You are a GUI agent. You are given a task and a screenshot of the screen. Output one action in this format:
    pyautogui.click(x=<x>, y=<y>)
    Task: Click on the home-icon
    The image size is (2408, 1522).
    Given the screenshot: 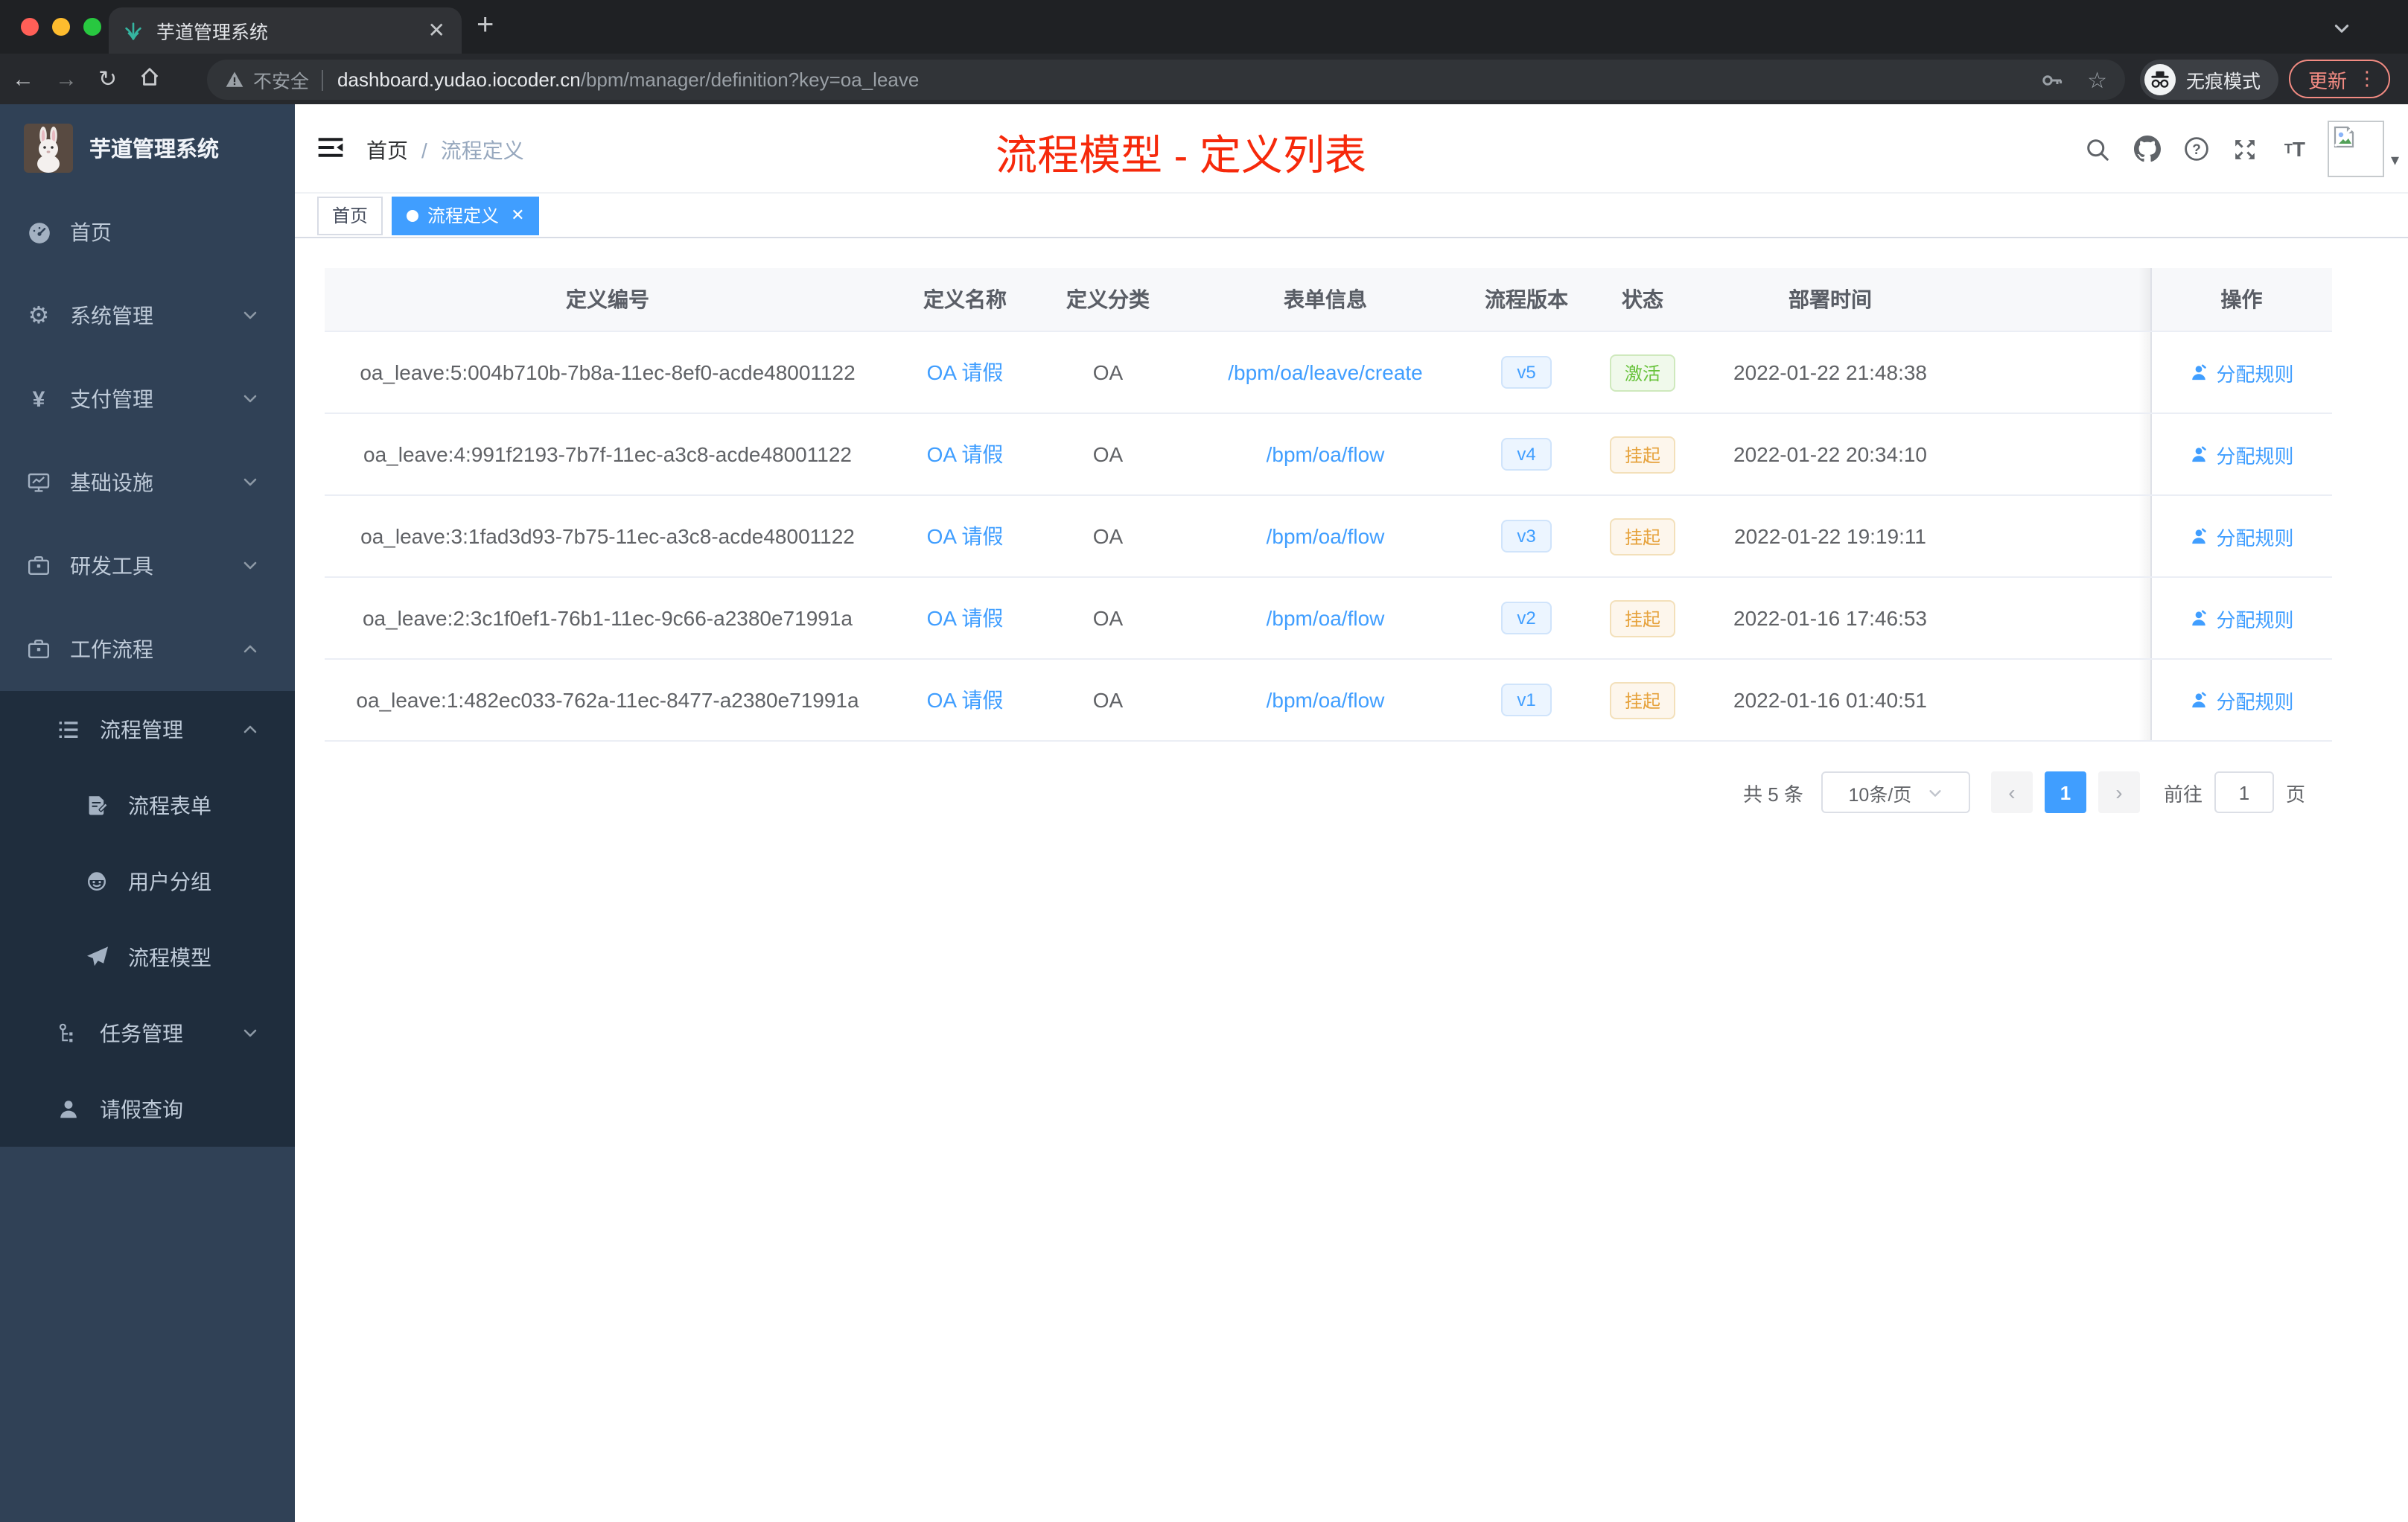 What is the action you would take?
    pyautogui.click(x=149, y=79)
    